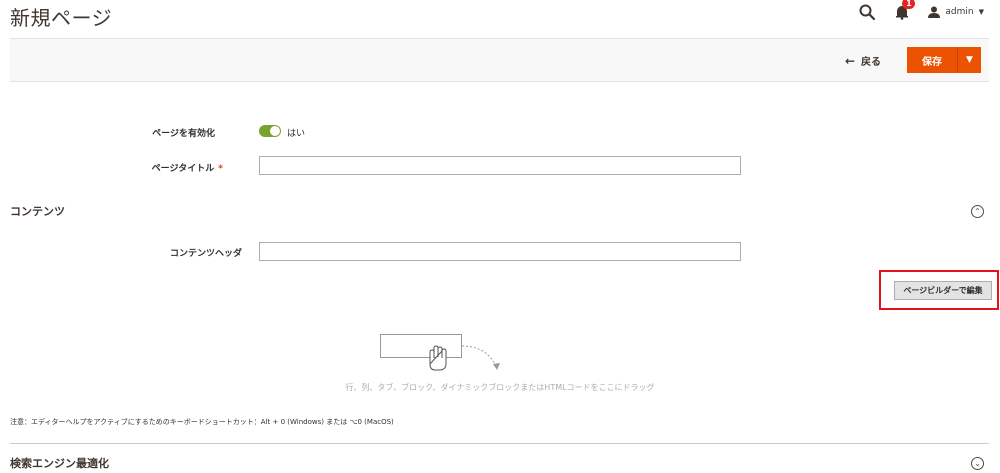  What do you see at coordinates (183, 134) in the screenshot?
I see `enable-page-label: ページを有効化` at bounding box center [183, 134].